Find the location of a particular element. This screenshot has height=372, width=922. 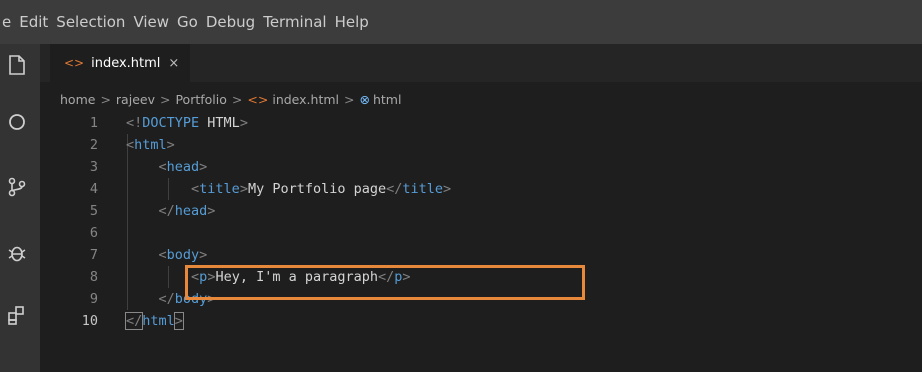

code-text: <html> is located at coordinates (150, 145).